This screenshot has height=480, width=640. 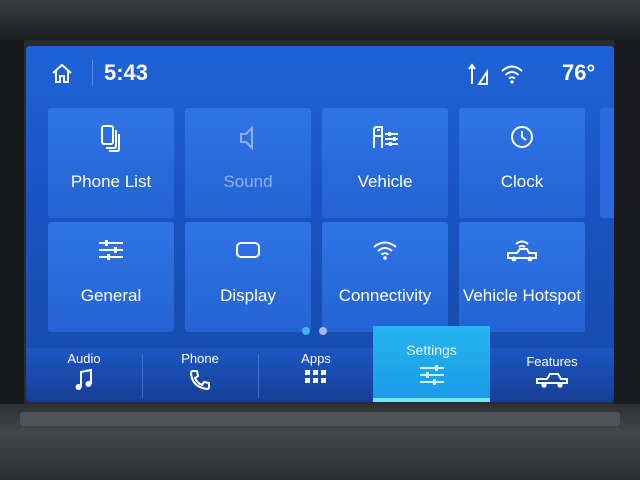 What do you see at coordinates (522, 295) in the screenshot?
I see `tile-label: Vehicle Hotspot` at bounding box center [522, 295].